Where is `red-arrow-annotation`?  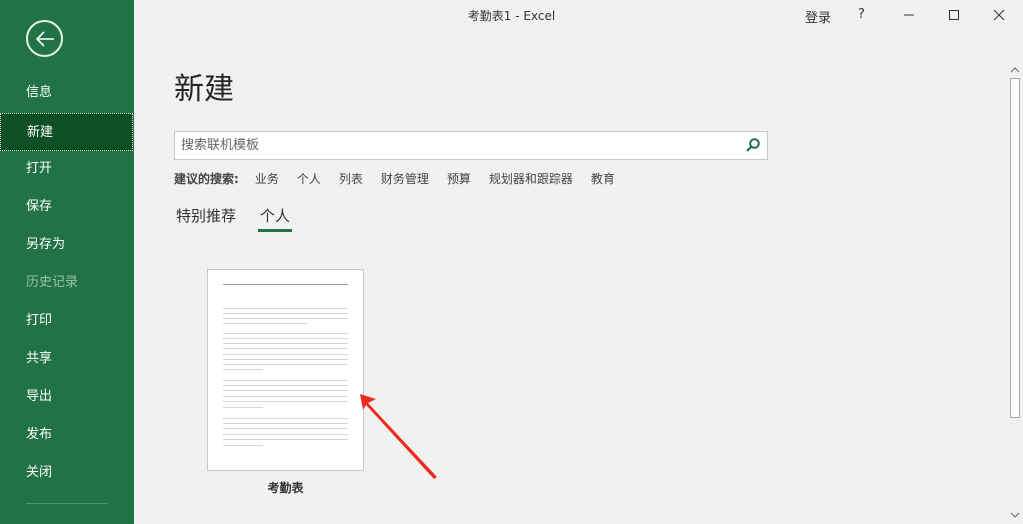 red-arrow-annotation is located at coordinates (398, 436).